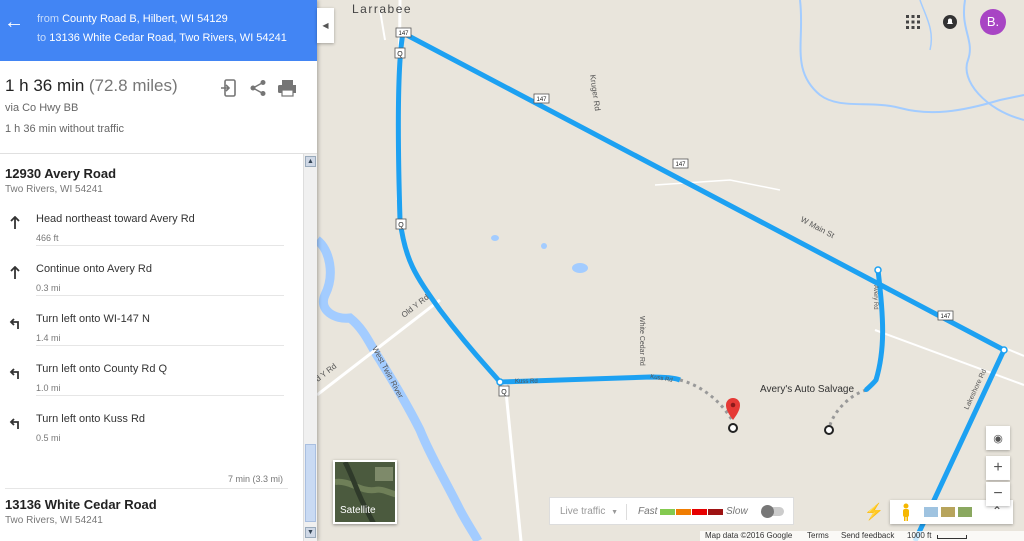  I want to click on step-distance: 1.0 mi, so click(48, 388).